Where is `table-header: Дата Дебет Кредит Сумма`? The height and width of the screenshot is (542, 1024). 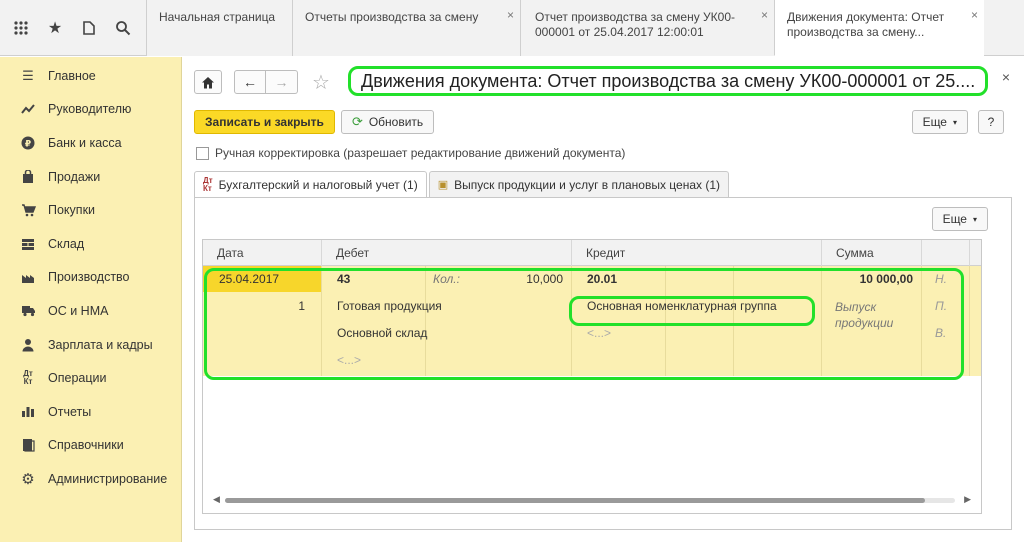 table-header: Дата Дебет Кредит Сумма is located at coordinates (592, 253).